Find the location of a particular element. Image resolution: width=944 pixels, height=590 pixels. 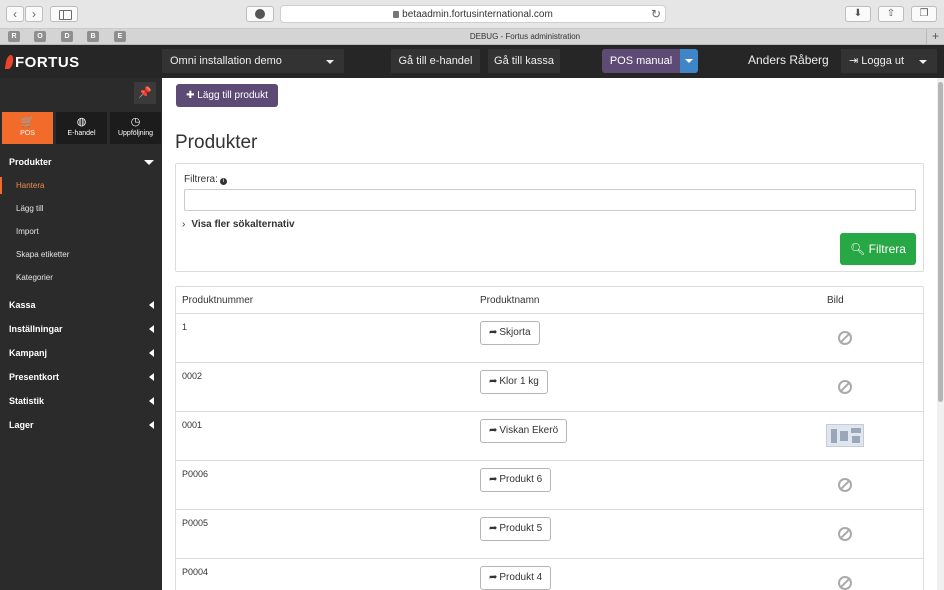

tabs-overview-icon: ❐ is located at coordinates (924, 14).